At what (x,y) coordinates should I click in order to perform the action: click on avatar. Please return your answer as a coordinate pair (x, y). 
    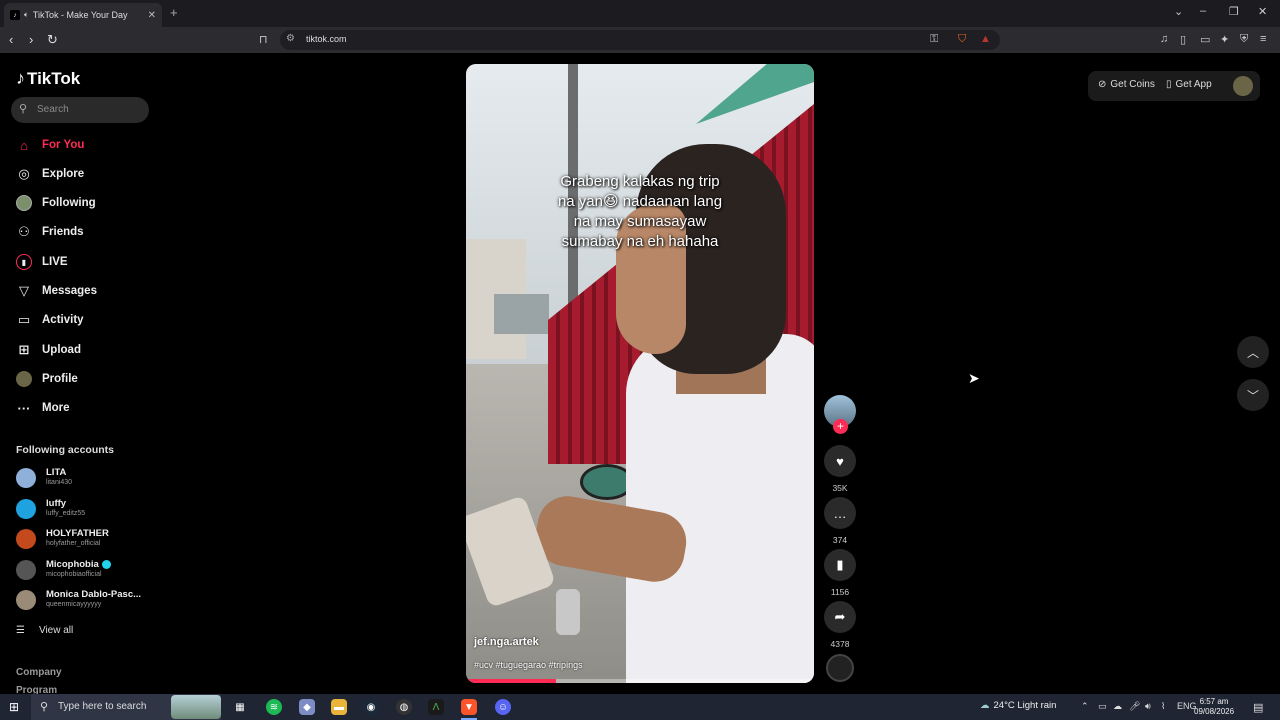
    Looking at the image, I should click on (26, 478).